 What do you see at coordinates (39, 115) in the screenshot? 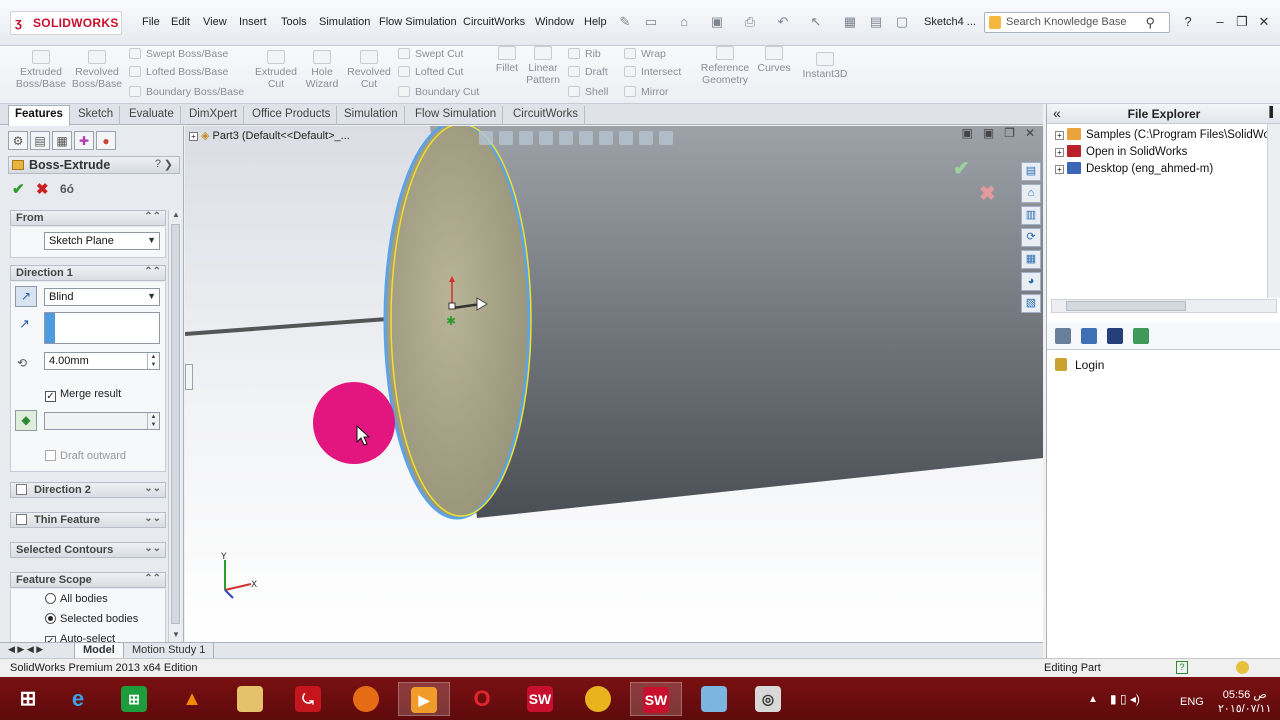
I see `tab-features: Features` at bounding box center [39, 115].